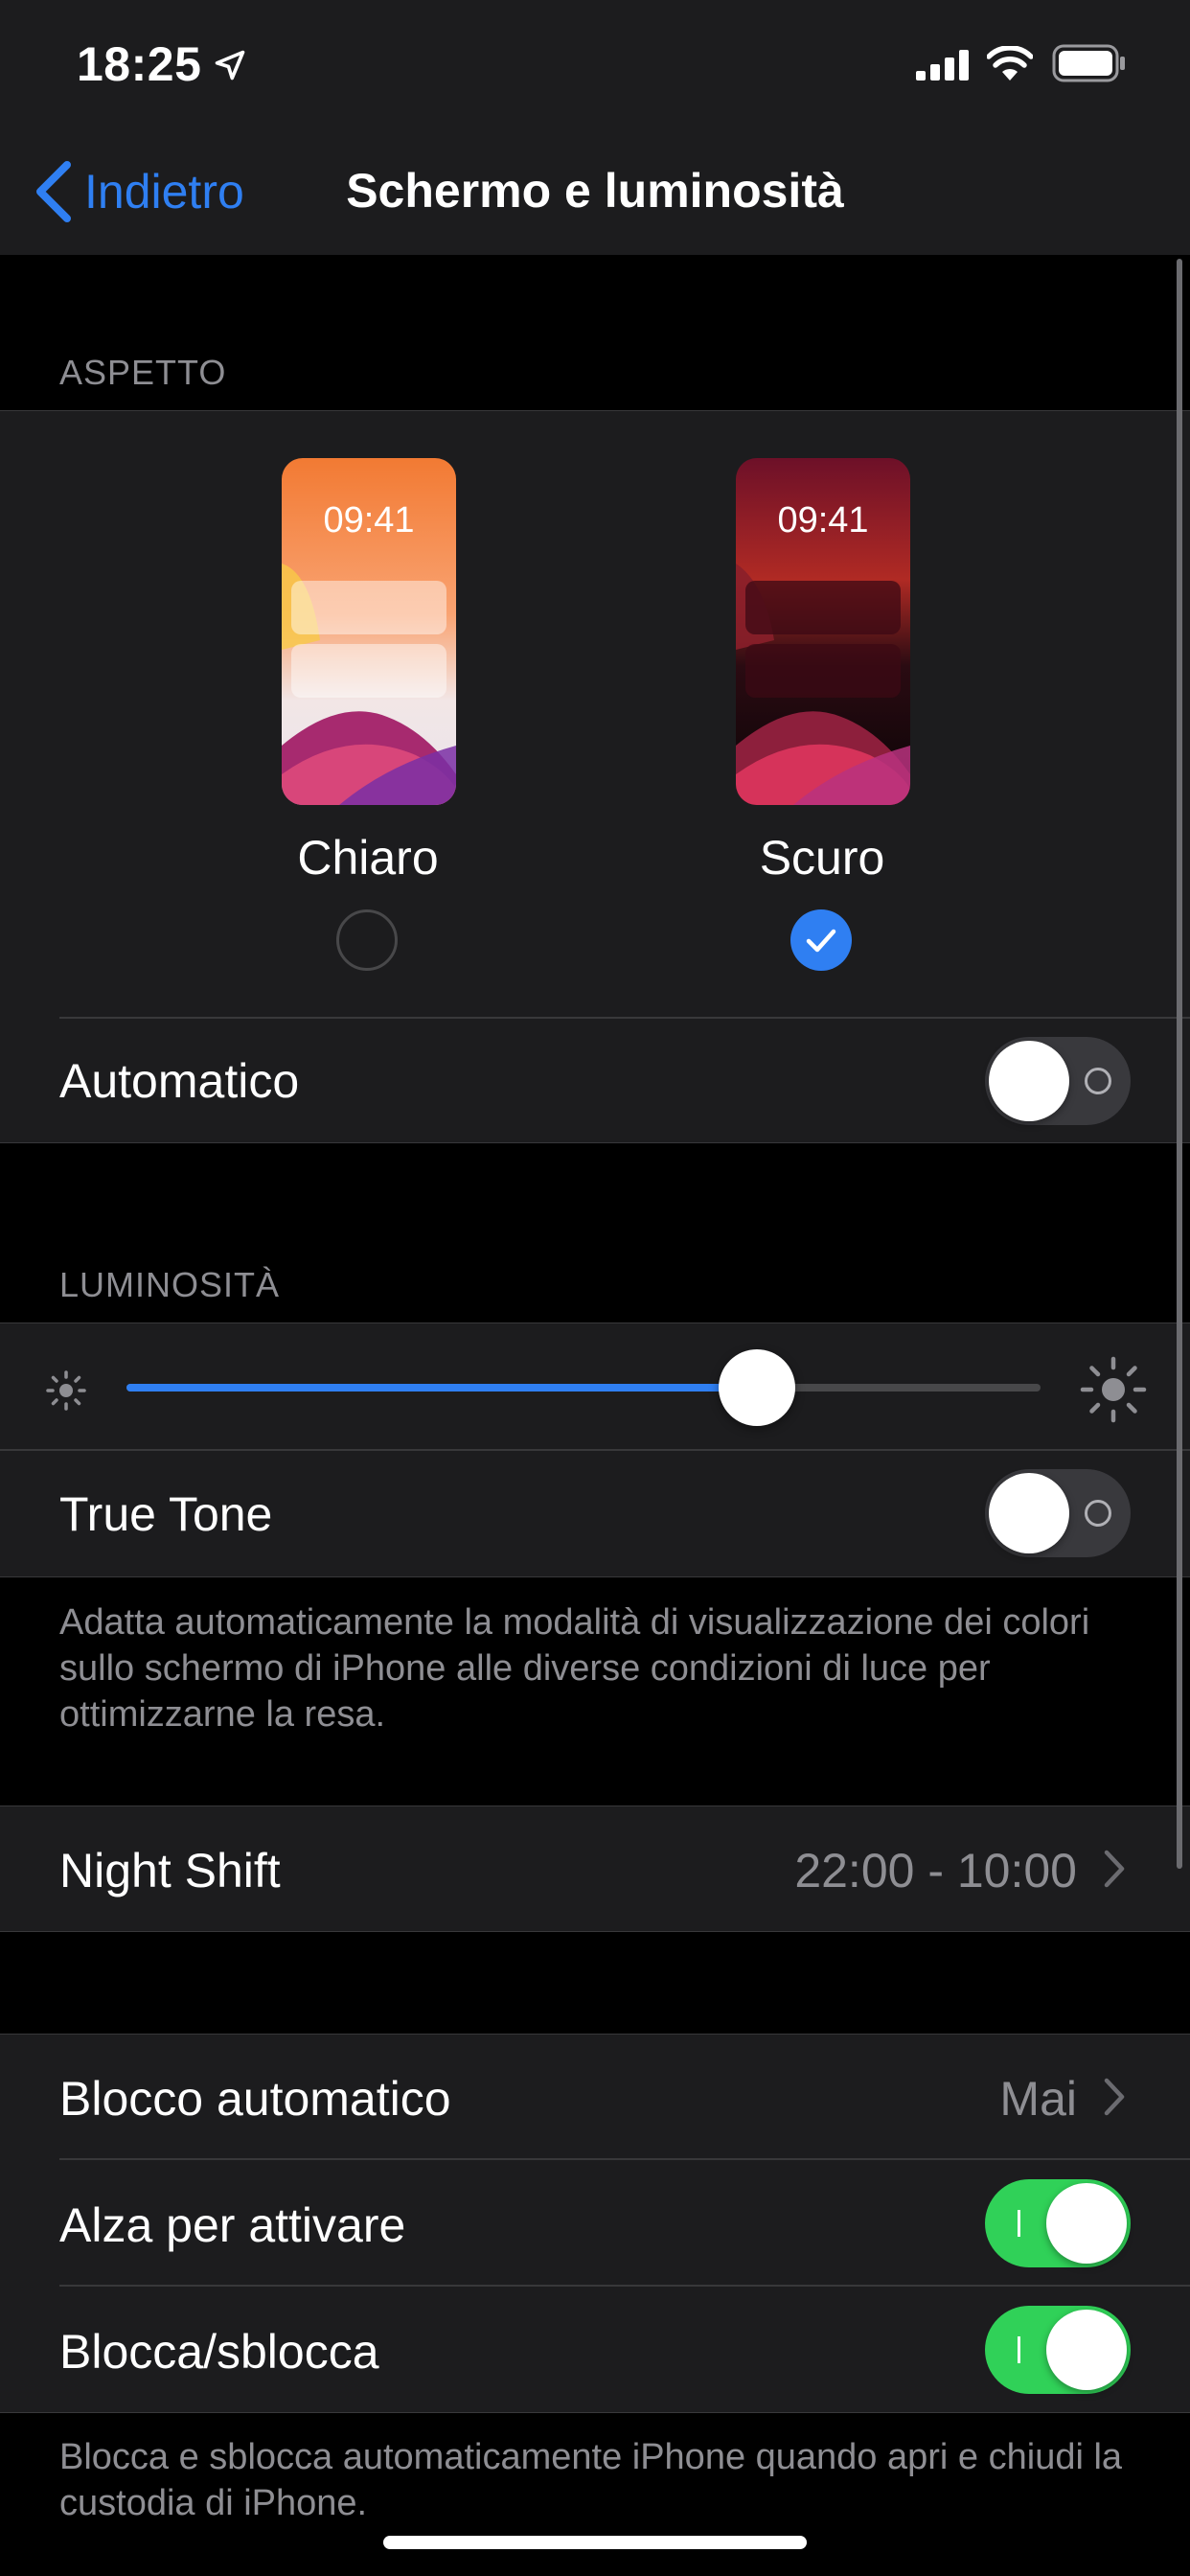  I want to click on section-header-appearance: ASPETTO, so click(143, 373).